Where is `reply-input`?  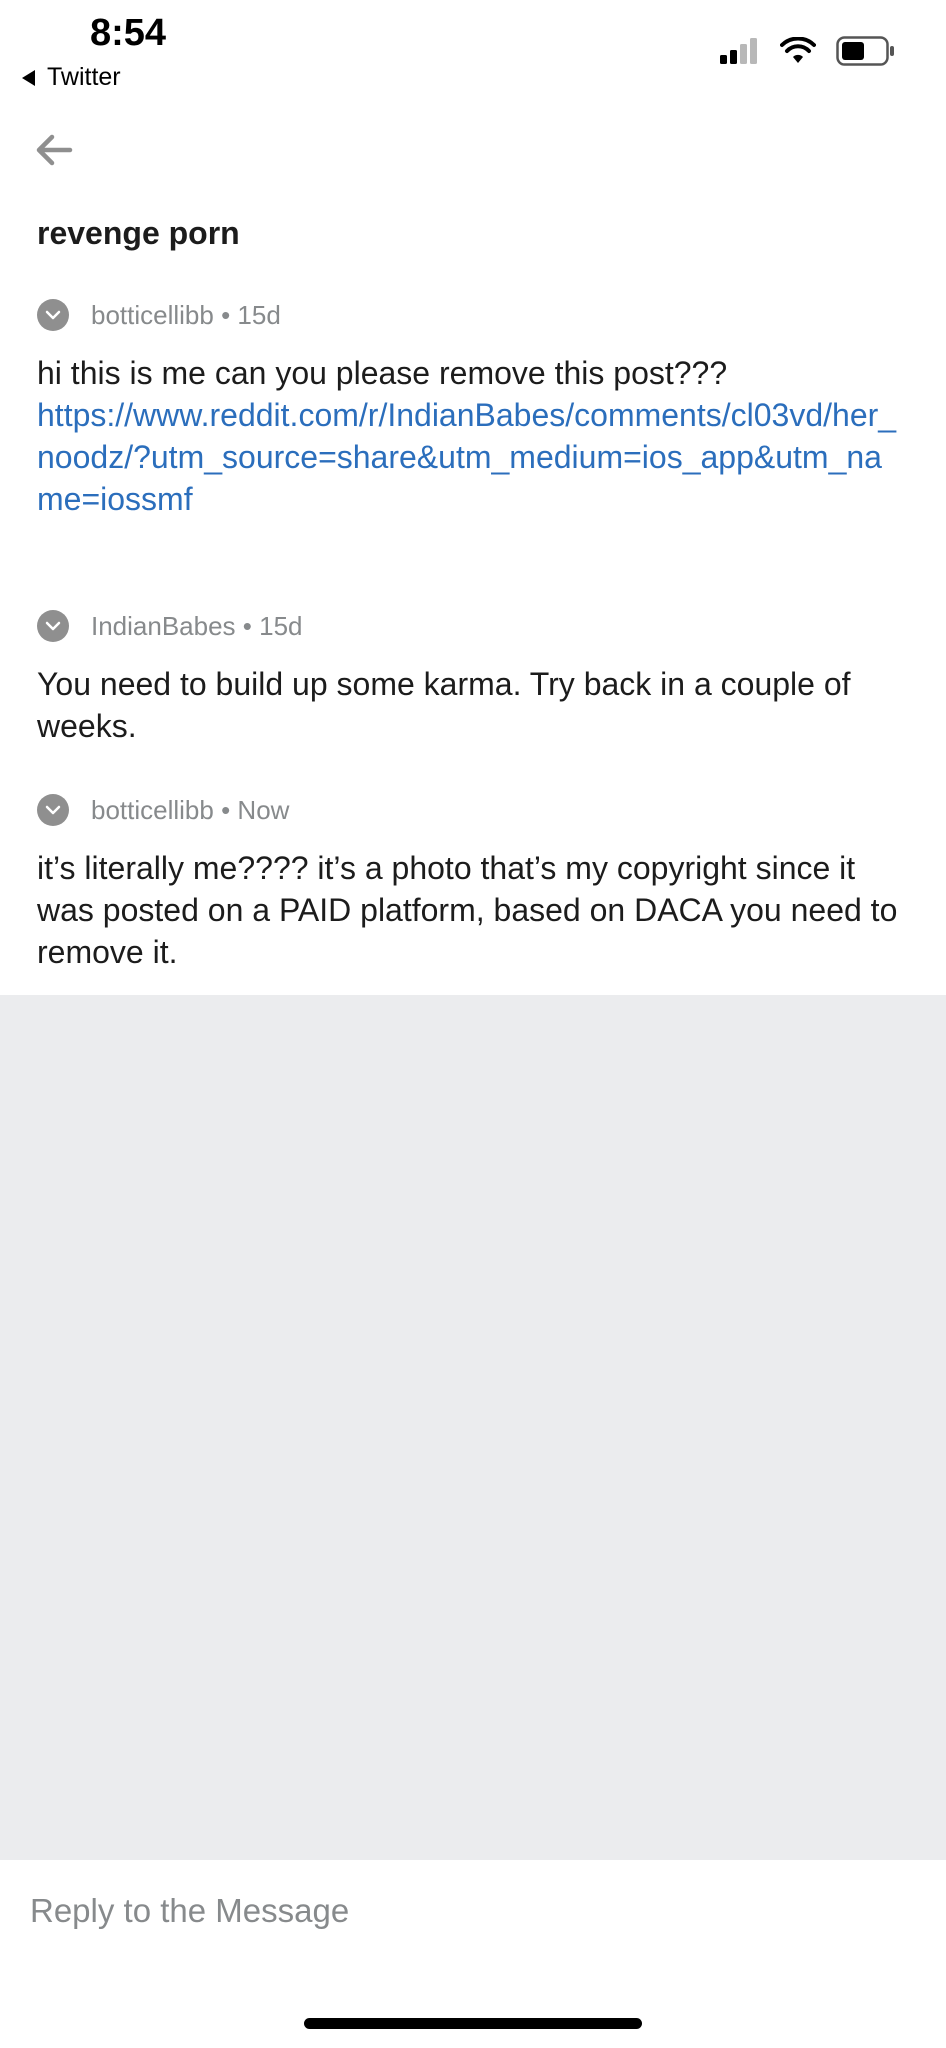 reply-input is located at coordinates (470, 1911).